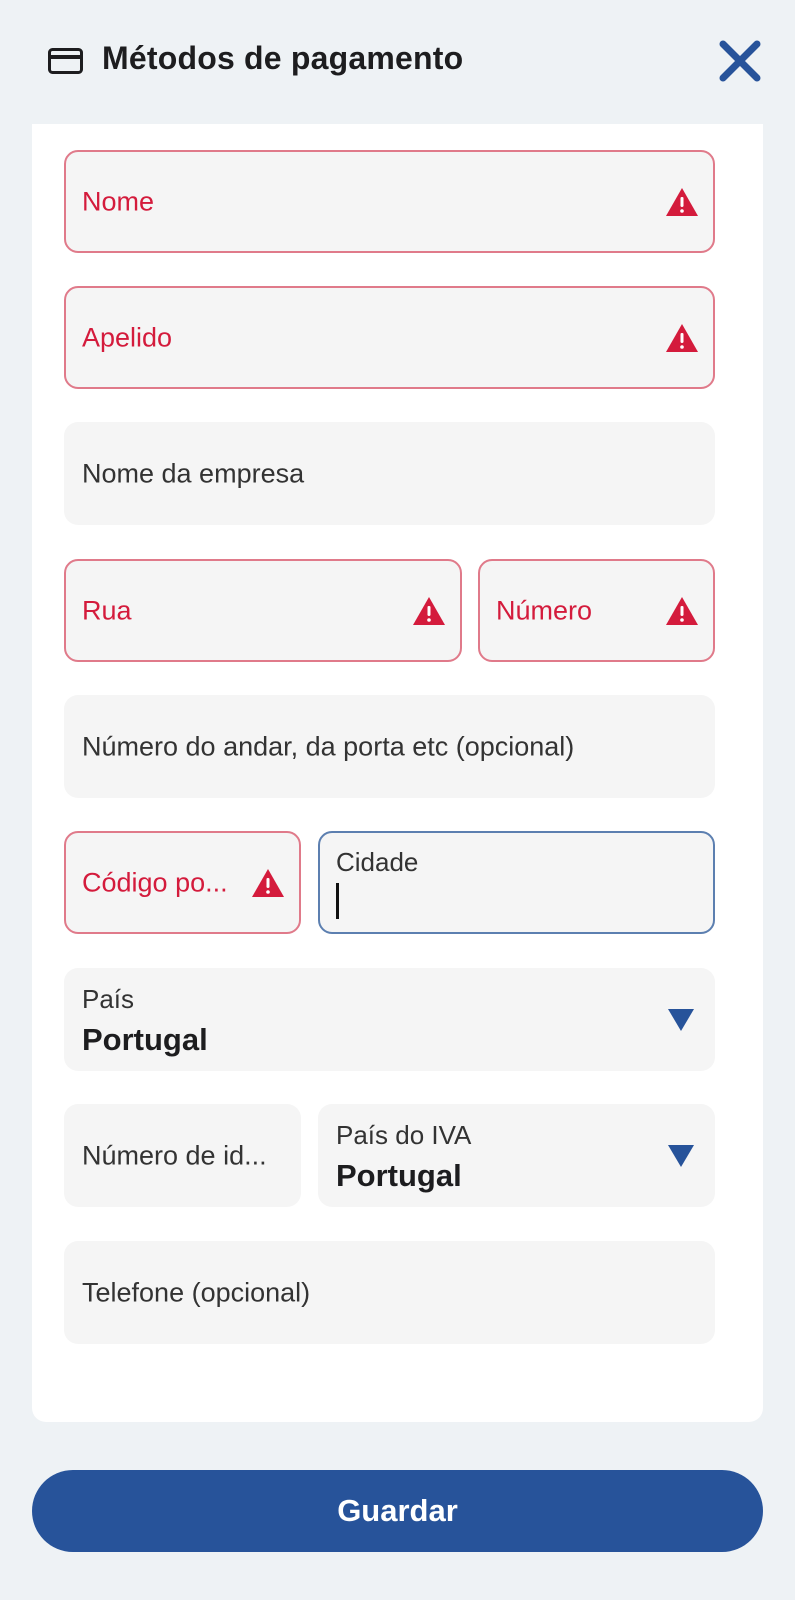  I want to click on street-field: Rua, so click(263, 610).